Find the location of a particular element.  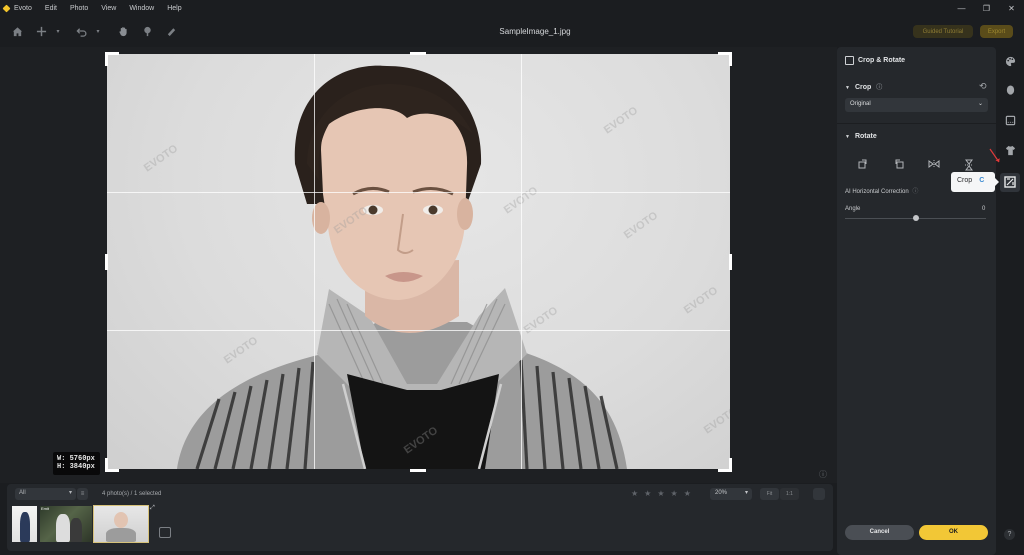

export-button: Export is located at coordinates (996, 31).